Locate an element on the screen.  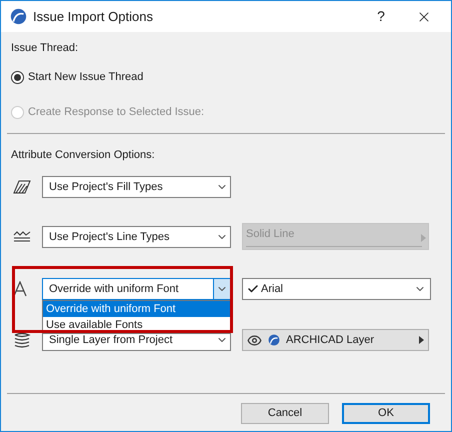
dialog-button: OK is located at coordinates (386, 413).